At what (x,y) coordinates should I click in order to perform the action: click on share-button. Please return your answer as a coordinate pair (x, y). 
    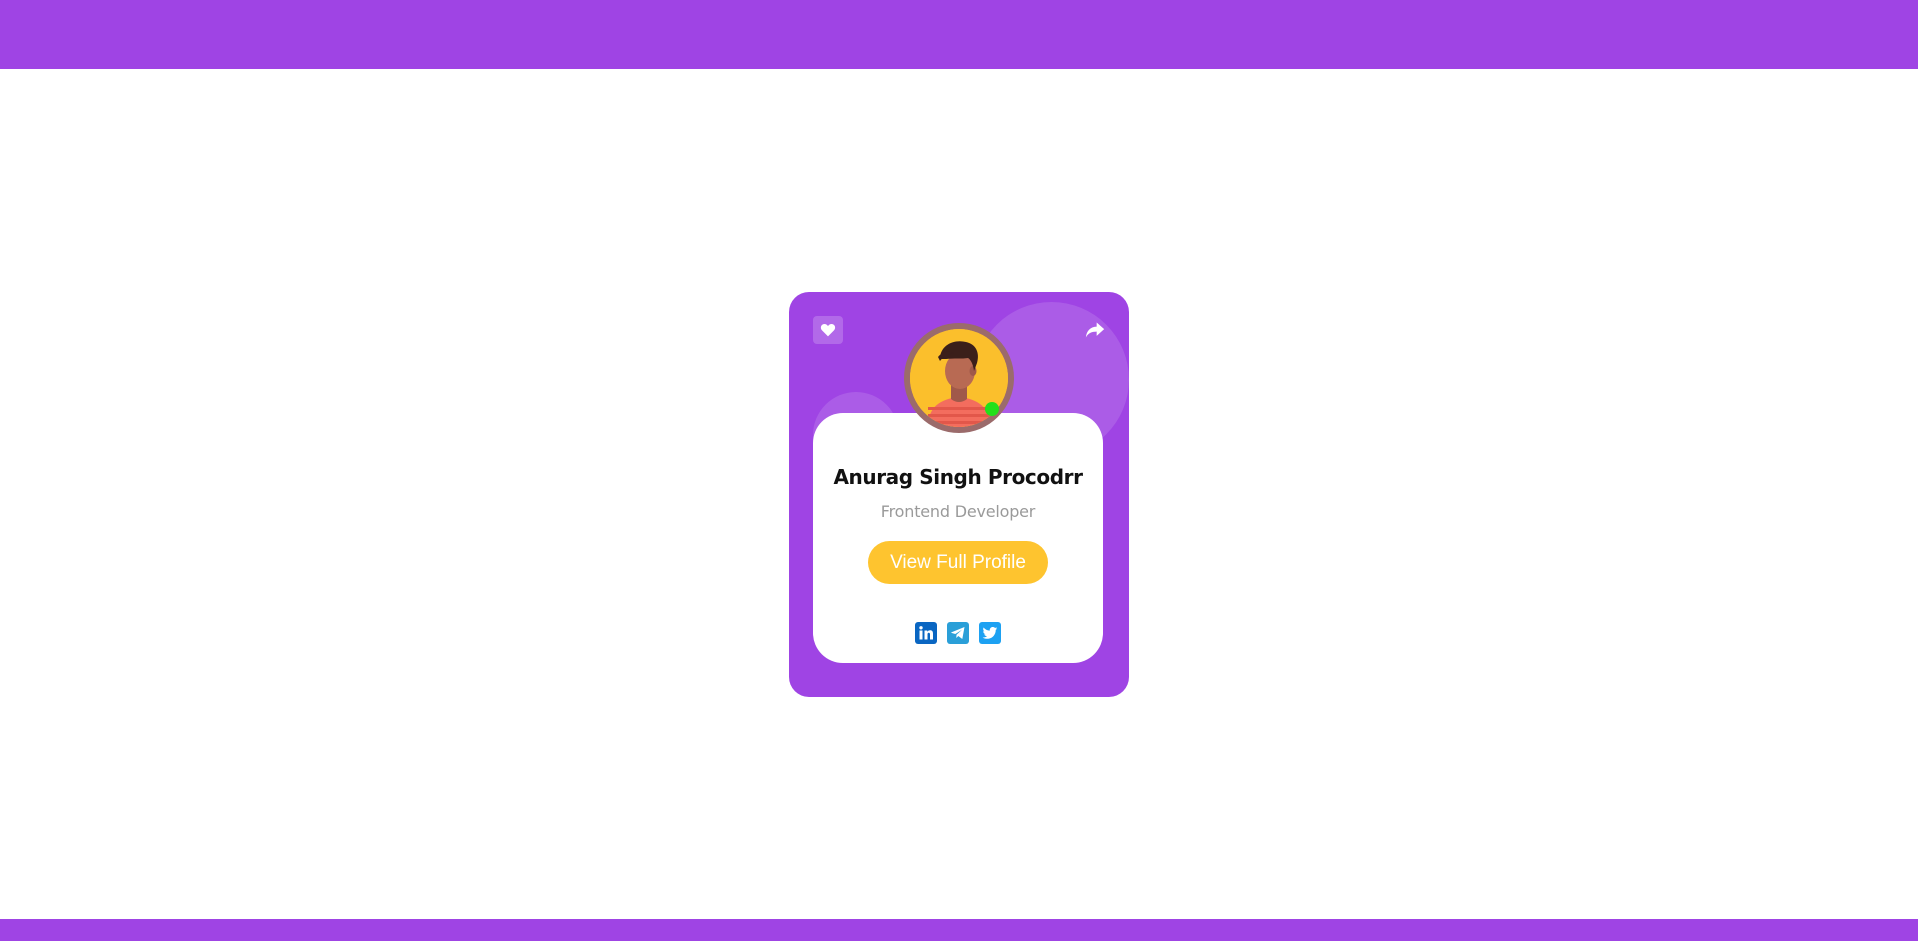
    Looking at the image, I should click on (1095, 330).